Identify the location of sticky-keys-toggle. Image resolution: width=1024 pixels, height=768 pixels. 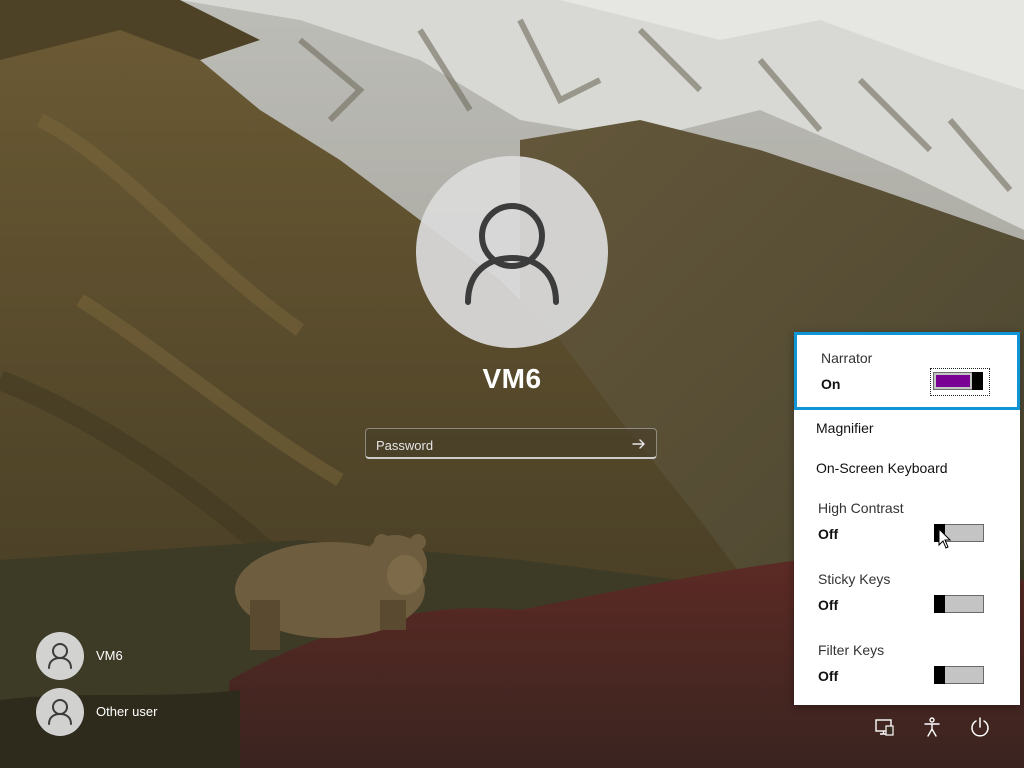
(959, 604).